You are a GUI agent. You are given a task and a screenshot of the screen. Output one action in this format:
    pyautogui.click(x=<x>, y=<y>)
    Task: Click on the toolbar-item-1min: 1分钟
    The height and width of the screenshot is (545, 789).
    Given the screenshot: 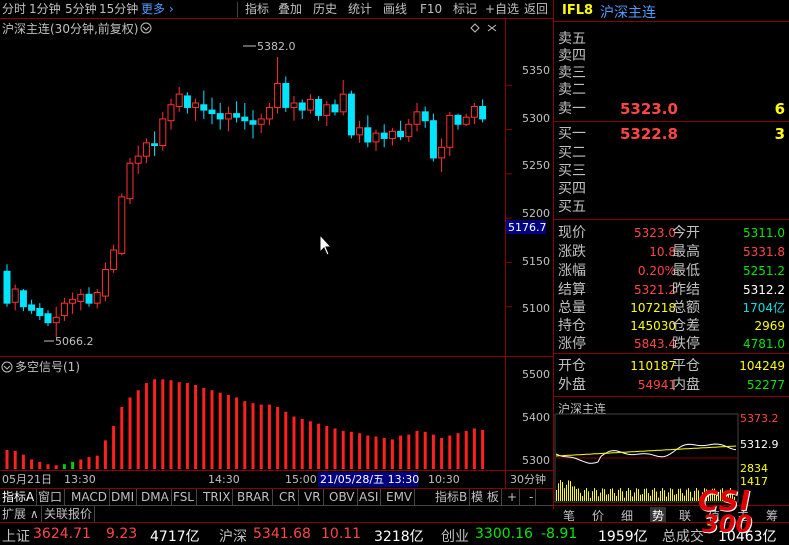 What is the action you would take?
    pyautogui.click(x=45, y=9)
    